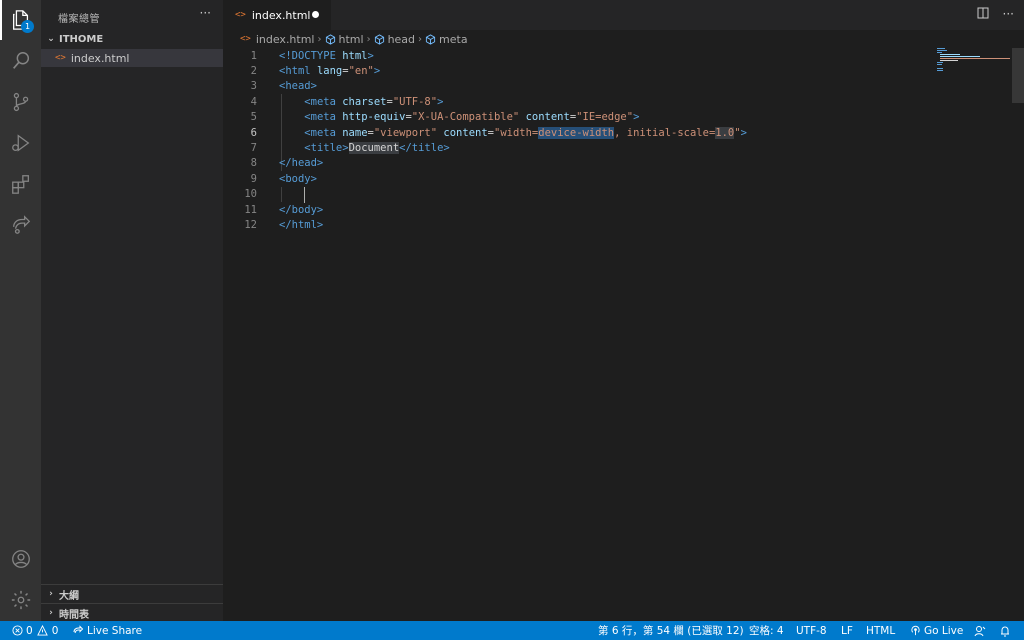 The image size is (1024, 640). What do you see at coordinates (453, 39) in the screenshot?
I see `breadcrumb-meta-label: meta` at bounding box center [453, 39].